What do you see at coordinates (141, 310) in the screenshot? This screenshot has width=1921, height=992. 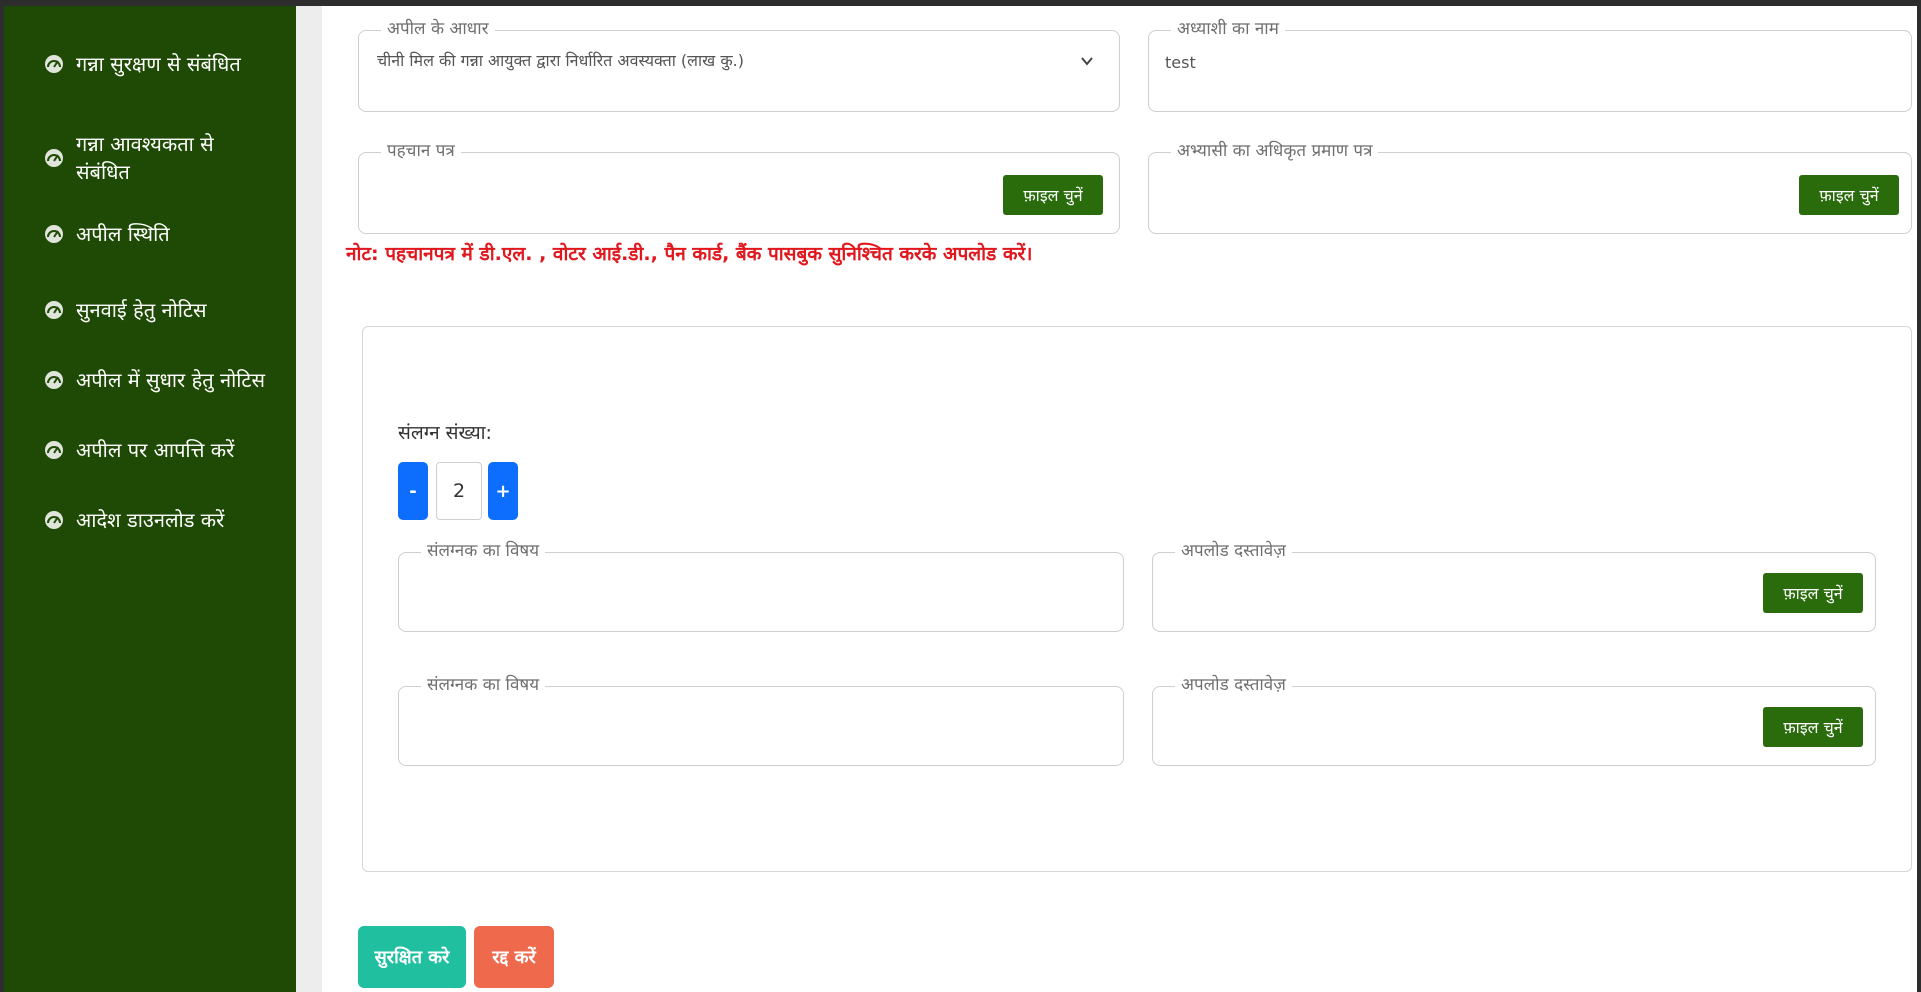 I see `sidebar-item-label: सुनवाई हेतु नोटिस` at bounding box center [141, 310].